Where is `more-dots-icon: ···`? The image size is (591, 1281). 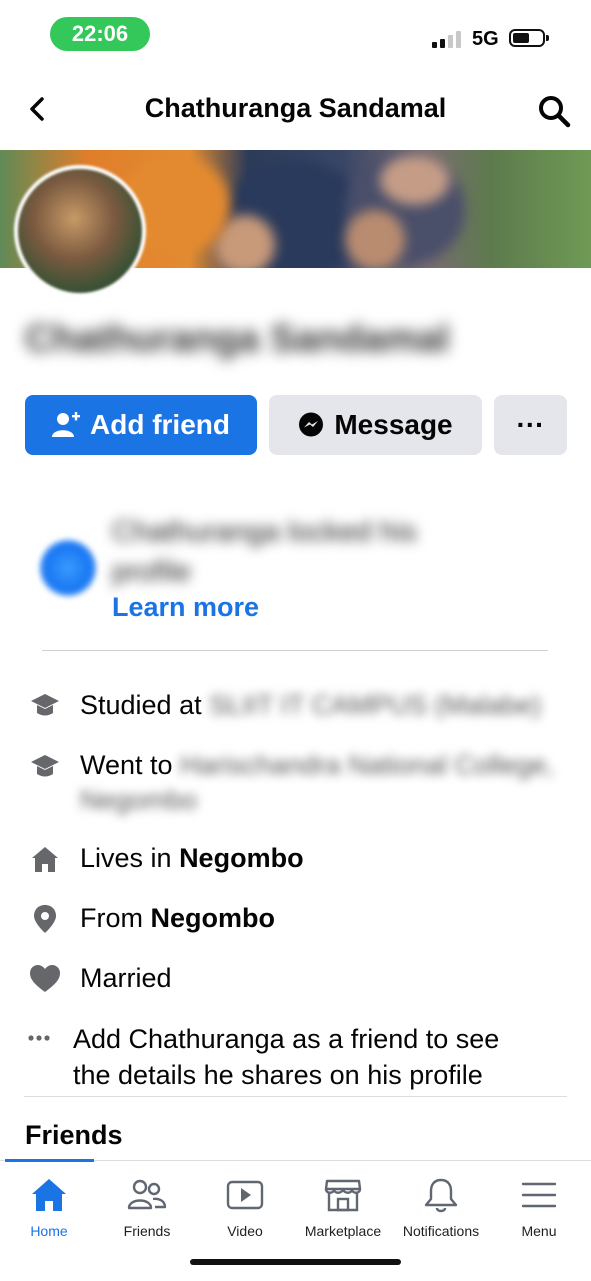
more-dots-icon: ··· is located at coordinates (530, 424).